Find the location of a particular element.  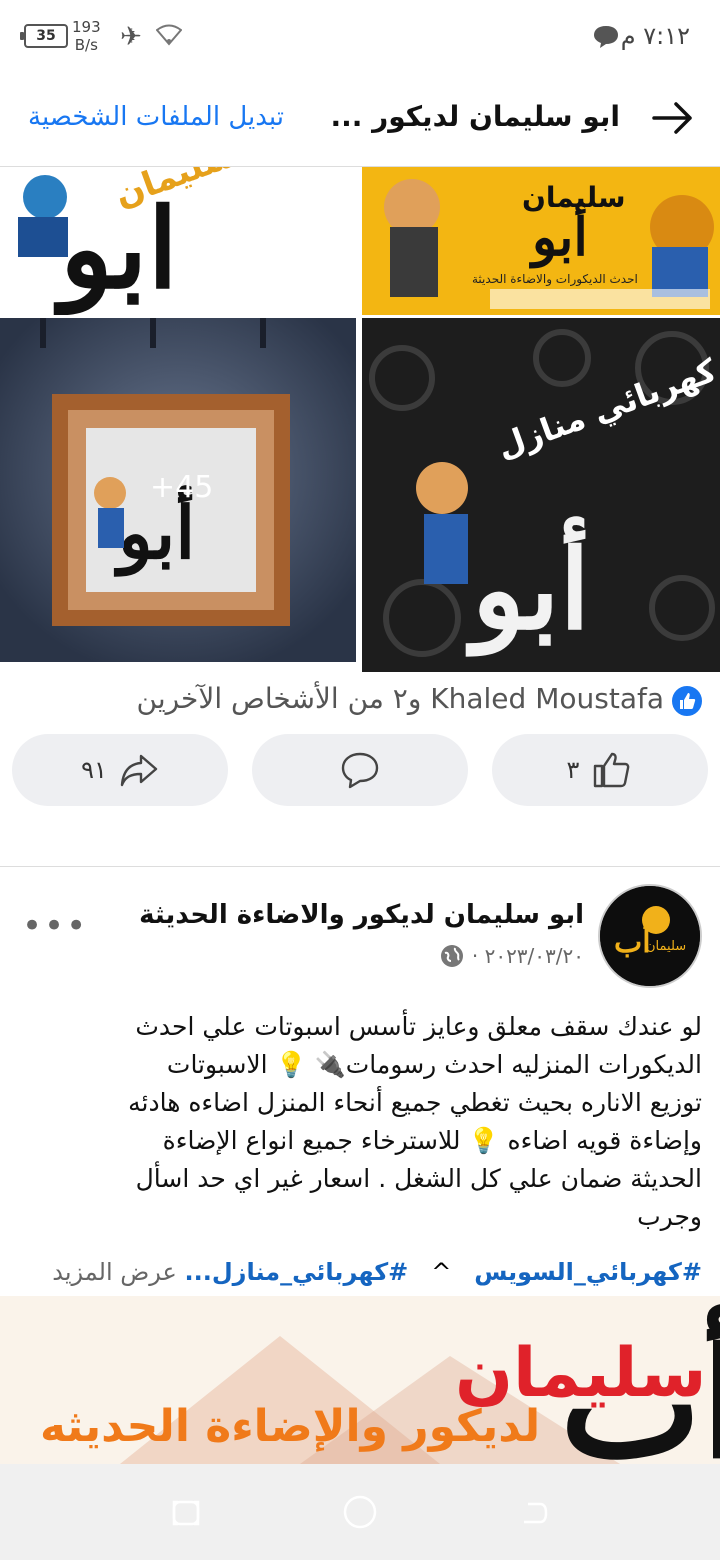

like-icon is located at coordinates (612, 770).